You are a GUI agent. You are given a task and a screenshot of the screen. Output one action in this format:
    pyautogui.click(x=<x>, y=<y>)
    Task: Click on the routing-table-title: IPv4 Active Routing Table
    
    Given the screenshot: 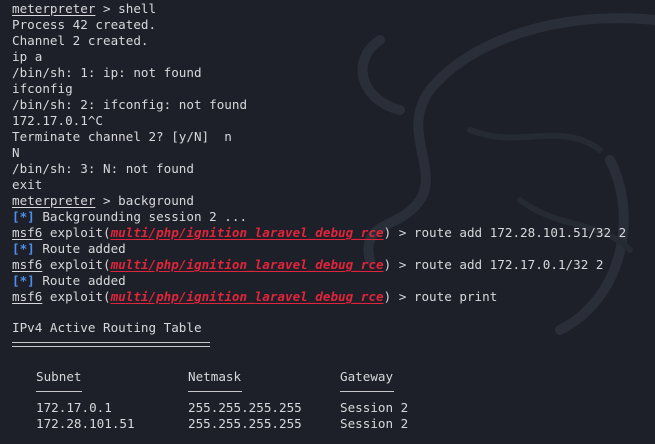 What is the action you would take?
    pyautogui.click(x=107, y=327)
    